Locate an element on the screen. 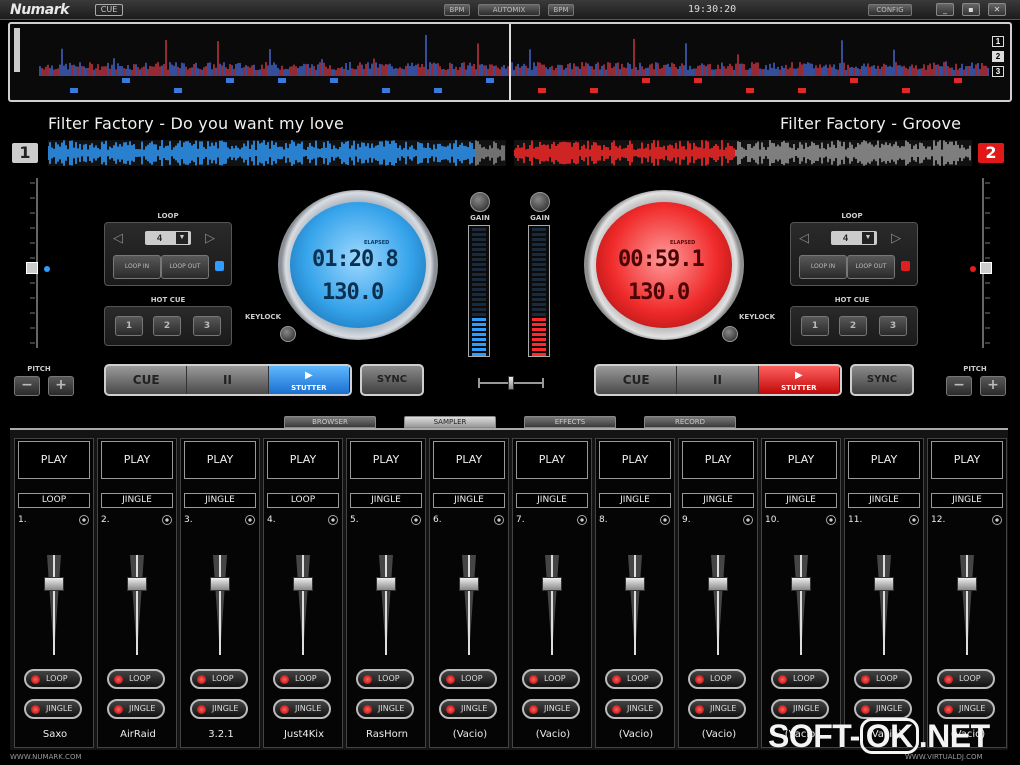 This screenshot has height=765, width=1020. waveform-overview: 1 2 3 is located at coordinates (510, 62).